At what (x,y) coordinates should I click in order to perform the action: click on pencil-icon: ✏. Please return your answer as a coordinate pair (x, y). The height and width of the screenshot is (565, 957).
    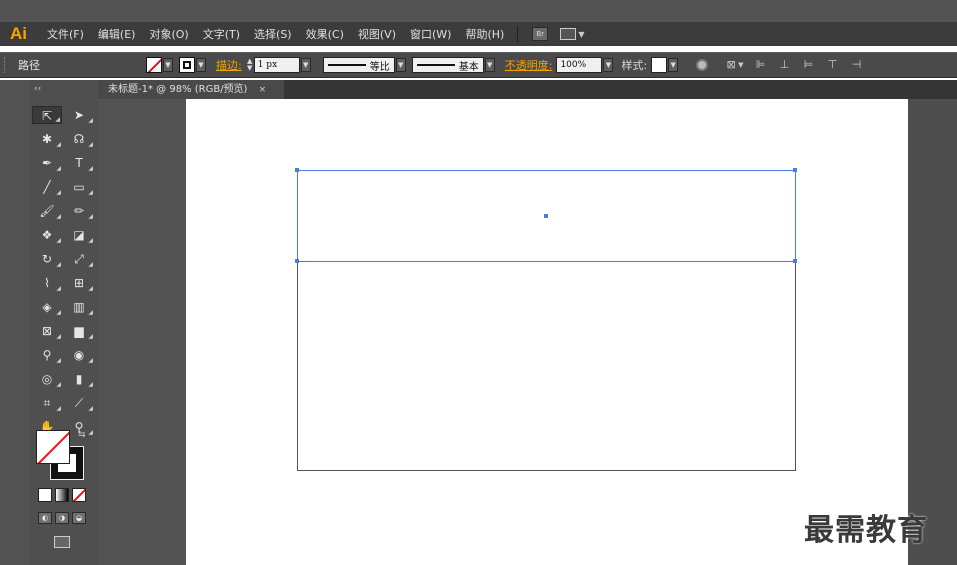
    Looking at the image, I should click on (79, 211).